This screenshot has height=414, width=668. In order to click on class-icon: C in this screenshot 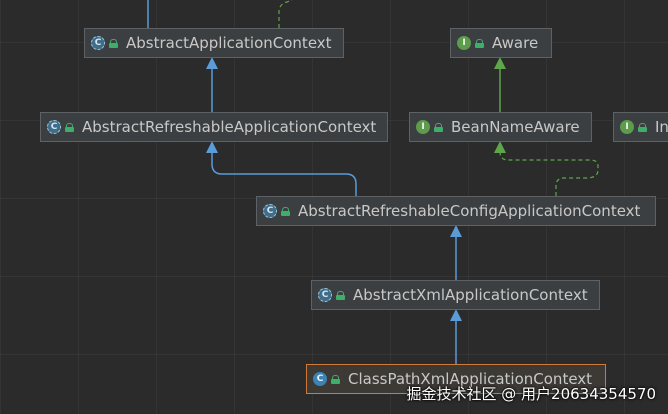, I will do `click(320, 379)`.